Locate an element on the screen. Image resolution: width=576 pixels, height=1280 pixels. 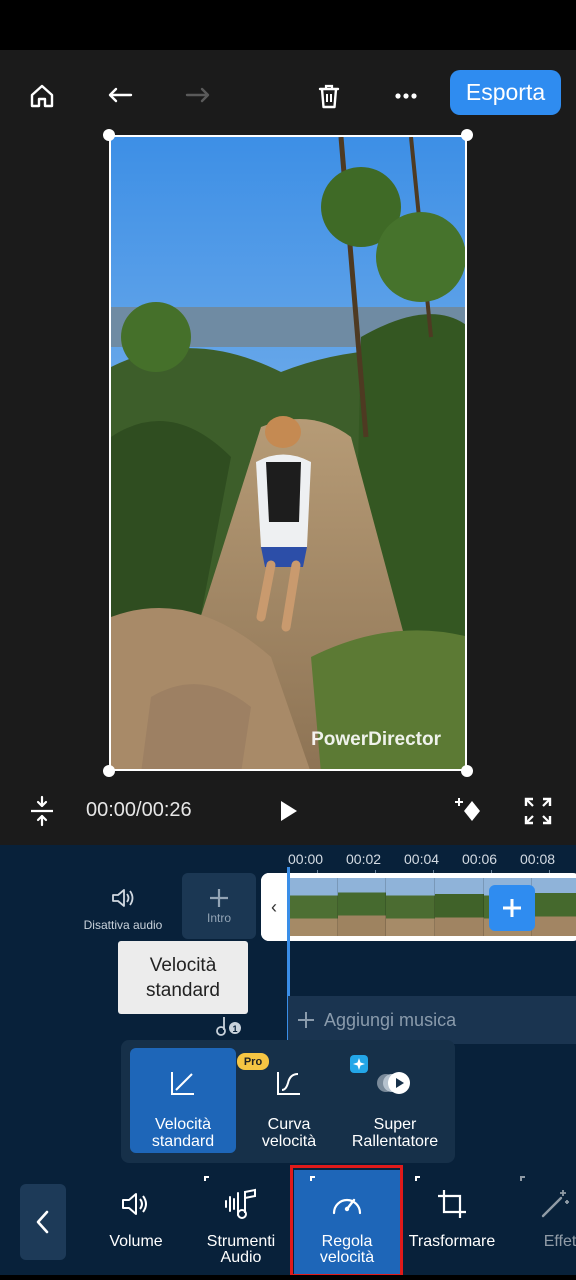
volume-icon is located at coordinates (136, 1204).